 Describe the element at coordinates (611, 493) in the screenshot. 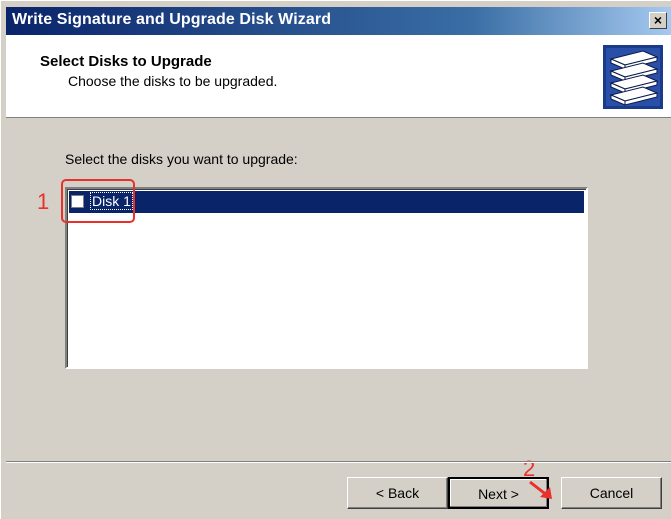

I see `cancel-button: Cancel` at that location.